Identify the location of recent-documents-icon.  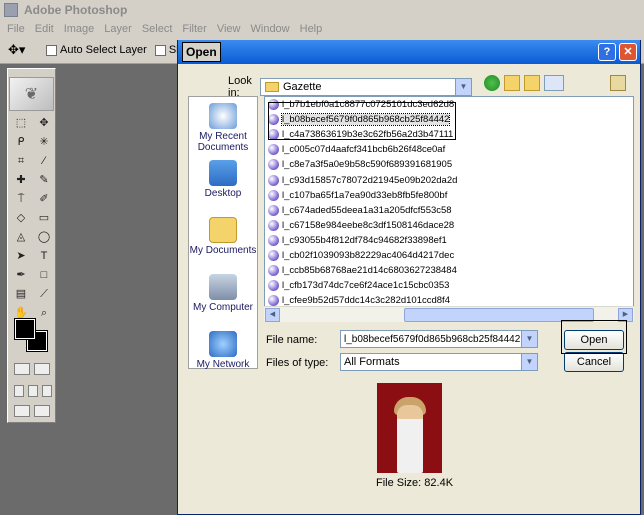
(223, 116).